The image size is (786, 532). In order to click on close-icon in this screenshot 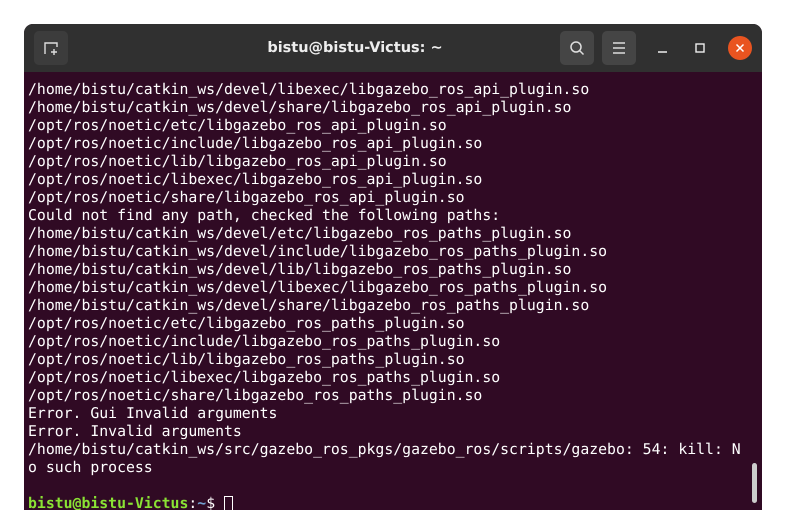, I will do `click(740, 48)`.